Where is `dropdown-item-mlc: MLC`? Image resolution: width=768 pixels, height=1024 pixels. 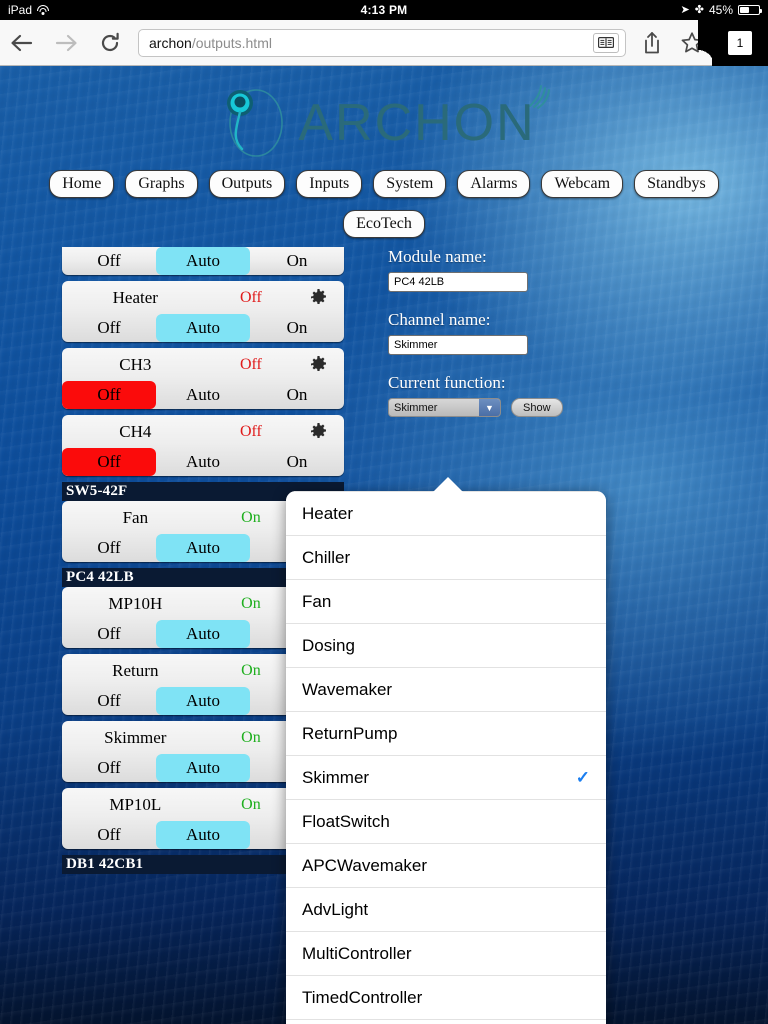
dropdown-item-mlc: MLC is located at coordinates (446, 1021).